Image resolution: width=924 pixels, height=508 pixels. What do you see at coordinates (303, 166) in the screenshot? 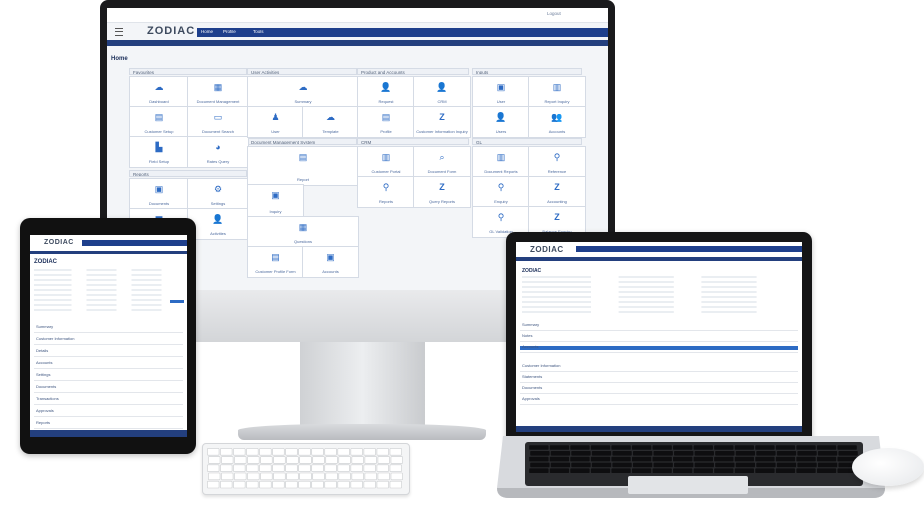
I see `tile: ▤ Report` at bounding box center [303, 166].